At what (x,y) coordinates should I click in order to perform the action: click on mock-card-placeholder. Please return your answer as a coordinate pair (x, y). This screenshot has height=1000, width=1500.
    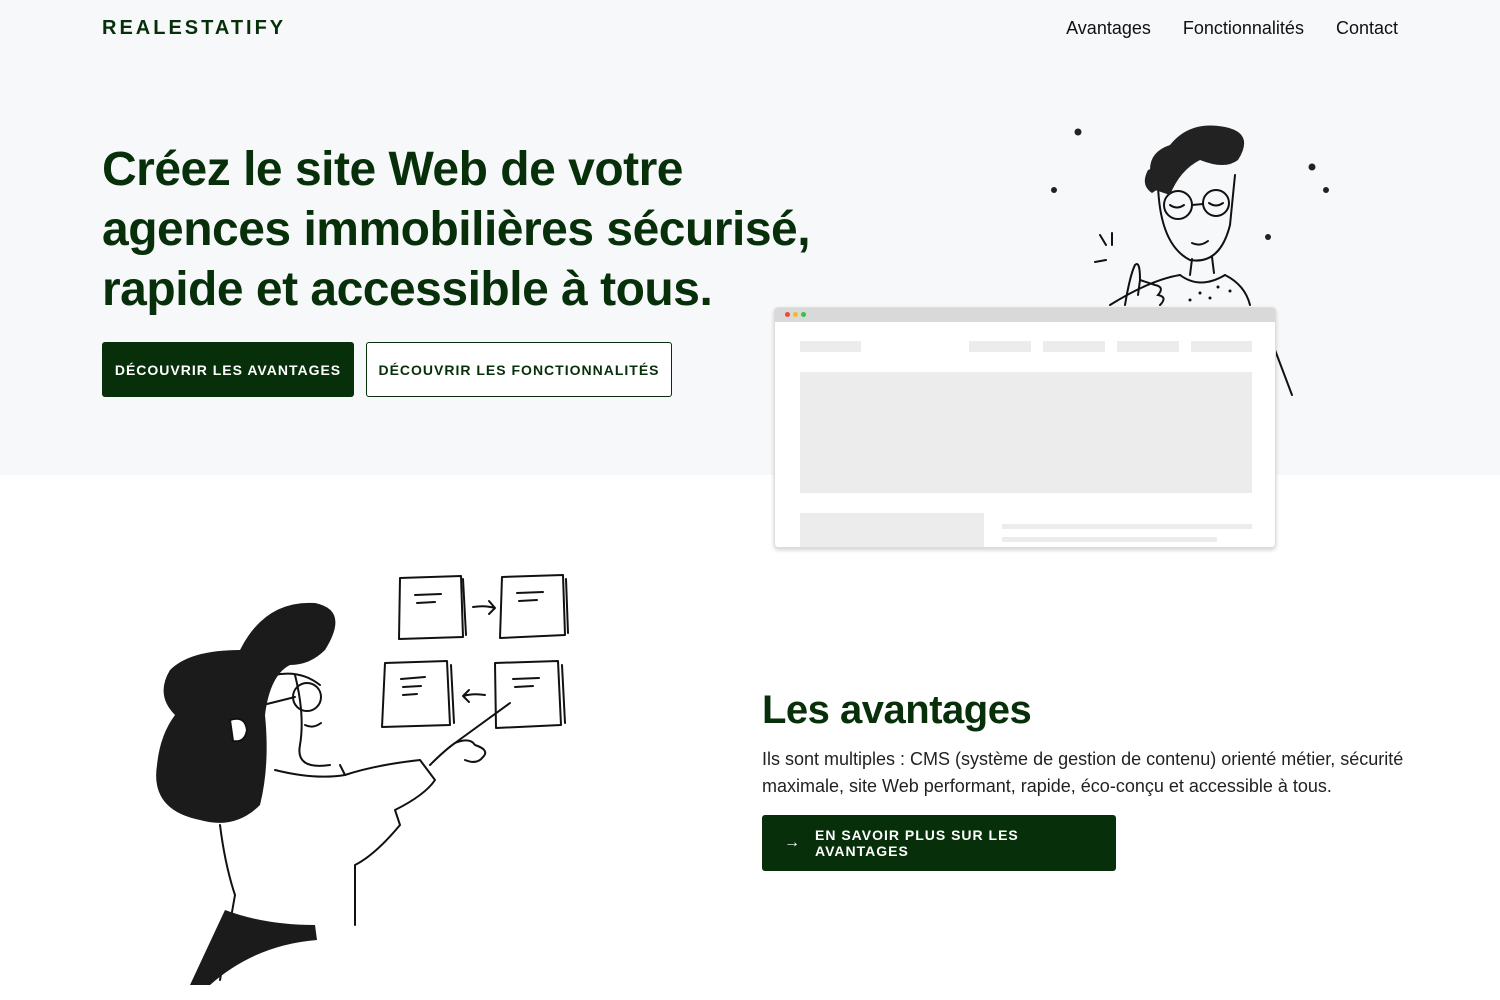
    Looking at the image, I should click on (892, 530).